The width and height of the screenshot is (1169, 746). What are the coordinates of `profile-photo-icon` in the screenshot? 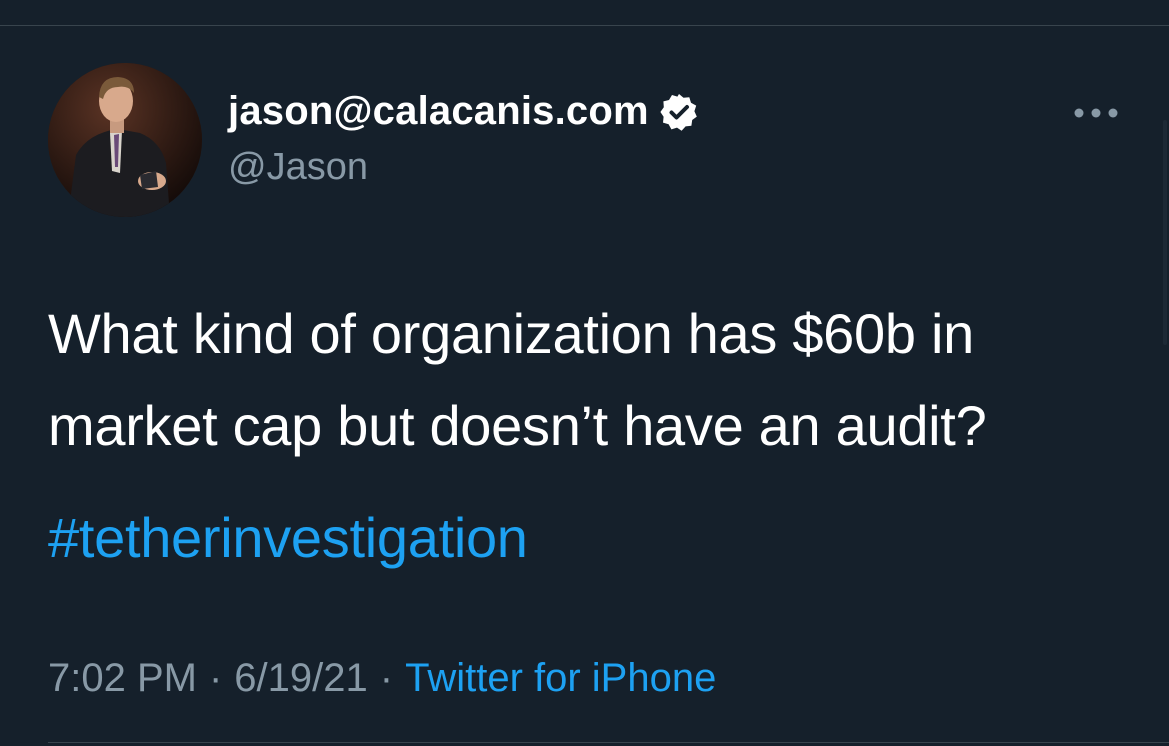 It's located at (125, 140).